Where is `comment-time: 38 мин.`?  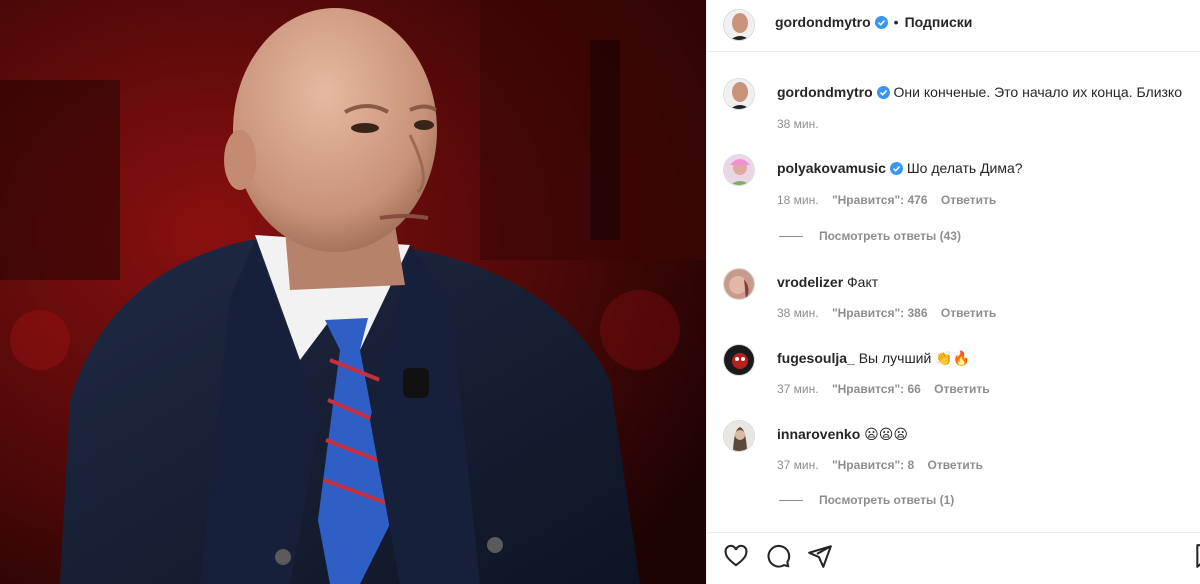 comment-time: 38 мин. is located at coordinates (798, 313).